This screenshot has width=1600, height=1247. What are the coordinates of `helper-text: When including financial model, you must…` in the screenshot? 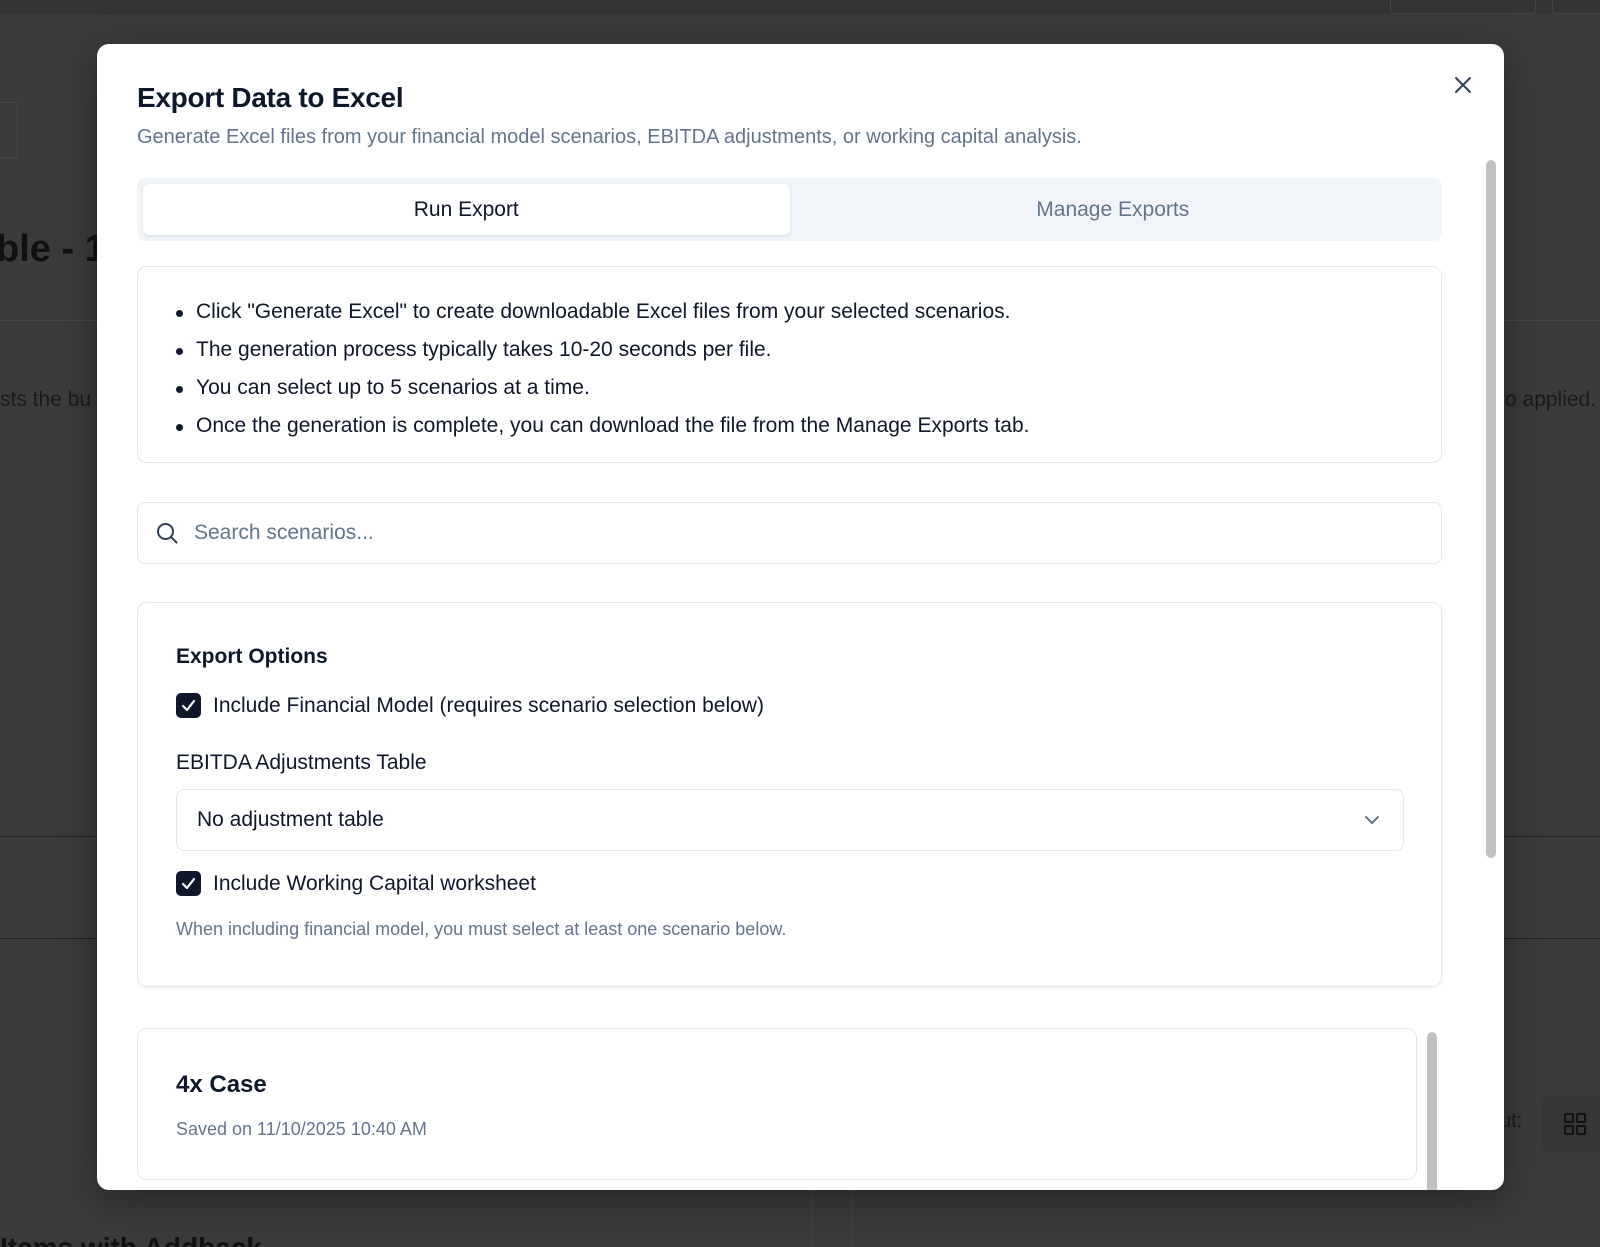 It's located at (481, 929).